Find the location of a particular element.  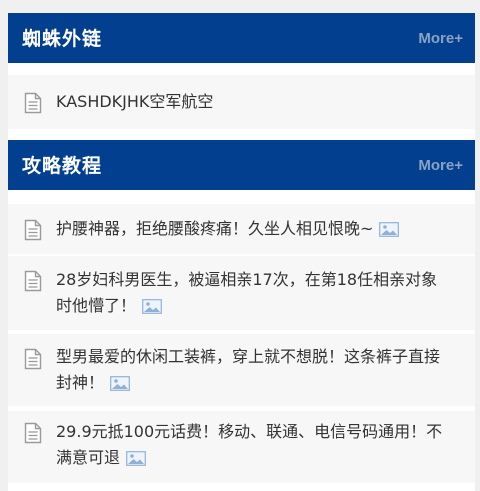

list-item-title: 29.9元抵100元话费！移动、联通、电信号码通用！不满意可退 is located at coordinates (249, 444).